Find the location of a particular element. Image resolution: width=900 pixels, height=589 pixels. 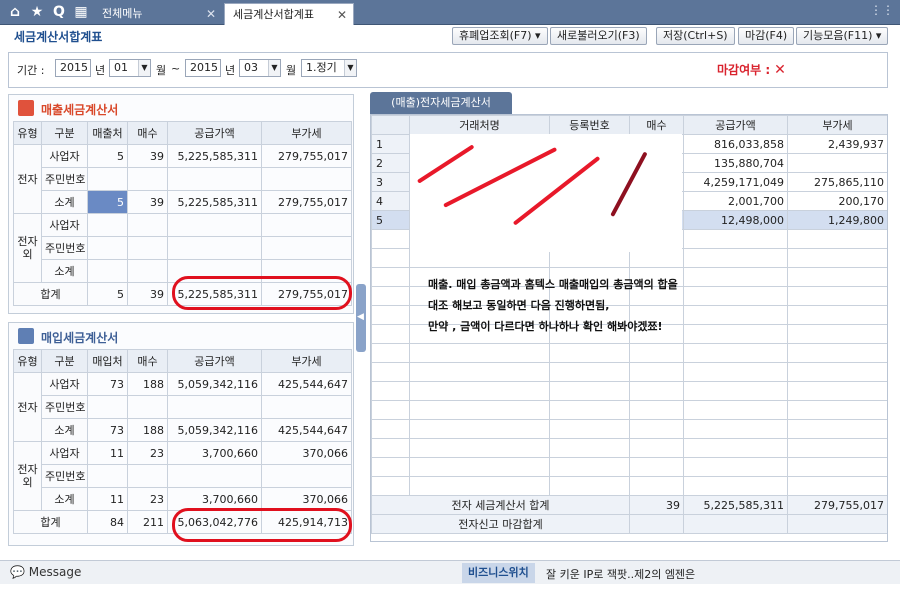

tab-tax-summary: 세금계산서합계표 ✕ is located at coordinates (289, 14).